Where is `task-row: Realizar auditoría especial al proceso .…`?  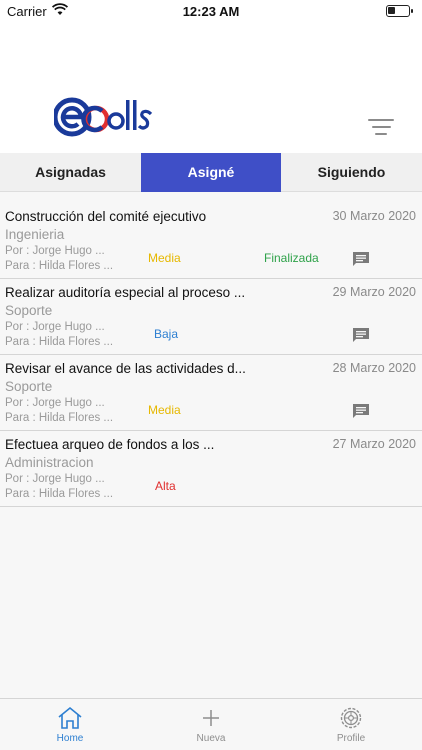 task-row: Realizar auditoría especial al proceso .… is located at coordinates (211, 317).